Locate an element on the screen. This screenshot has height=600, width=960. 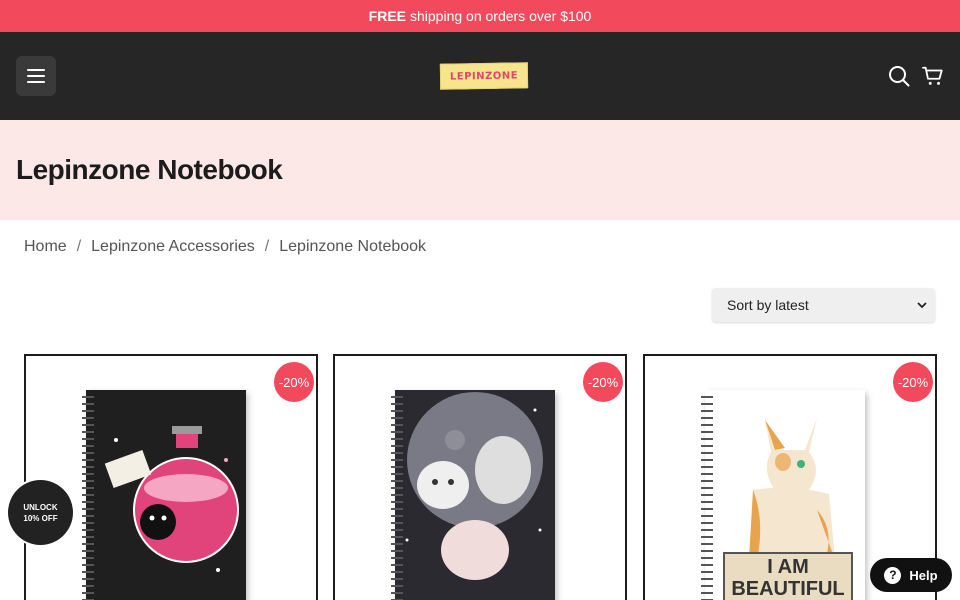
site-logo: LEPINZONE is located at coordinates (484, 76).